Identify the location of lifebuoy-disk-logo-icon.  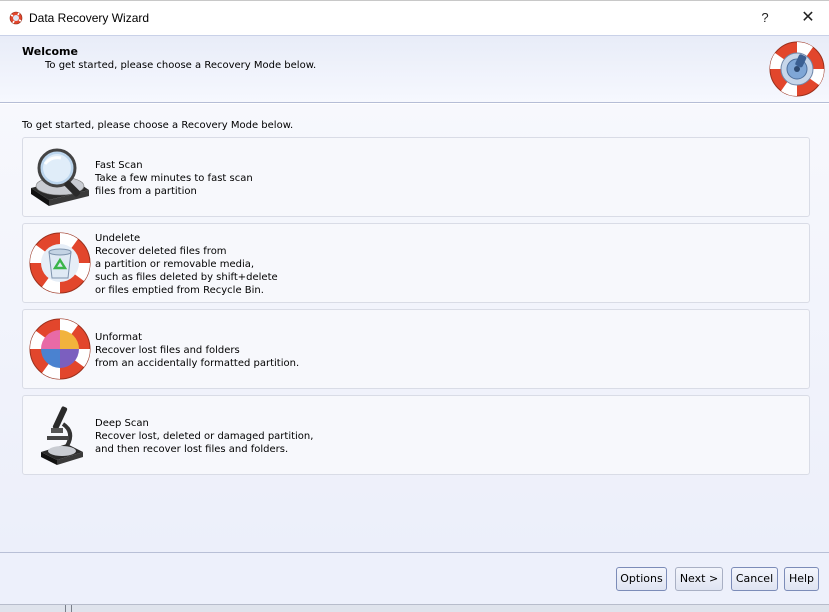
(797, 69).